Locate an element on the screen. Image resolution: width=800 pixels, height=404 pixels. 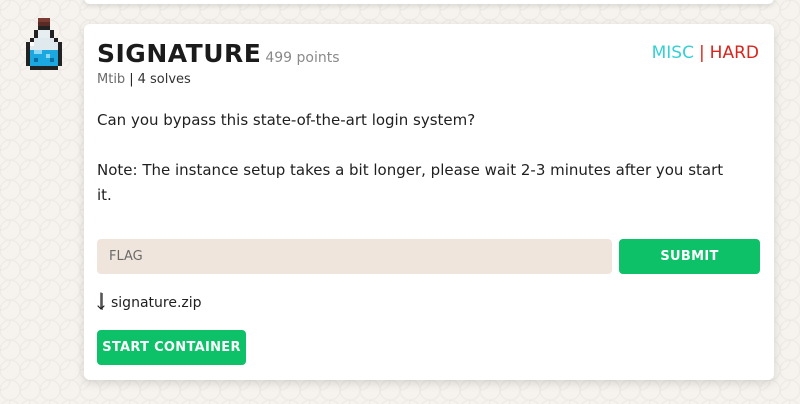
challenge-tags: MISC | HARD is located at coordinates (705, 53).